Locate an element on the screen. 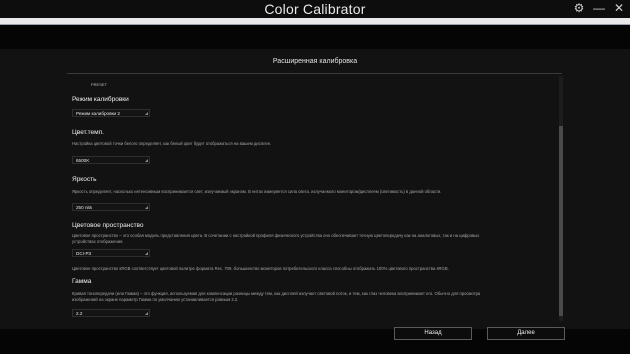  gamma-title: Гамма is located at coordinates (82, 281).